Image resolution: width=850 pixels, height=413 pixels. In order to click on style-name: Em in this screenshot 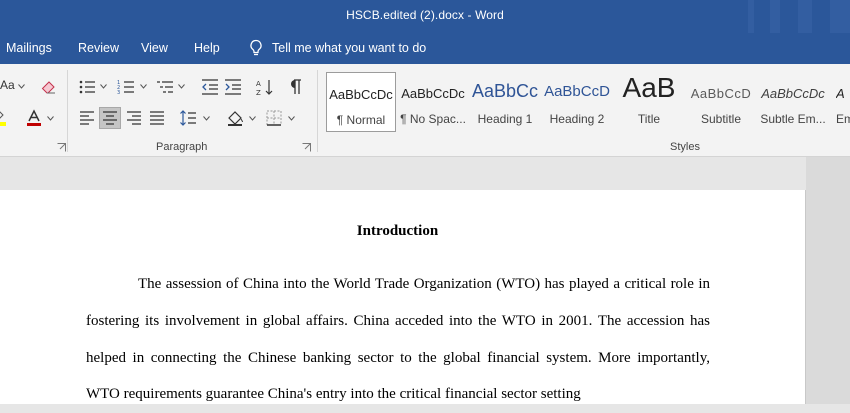, I will do `click(843, 119)`.